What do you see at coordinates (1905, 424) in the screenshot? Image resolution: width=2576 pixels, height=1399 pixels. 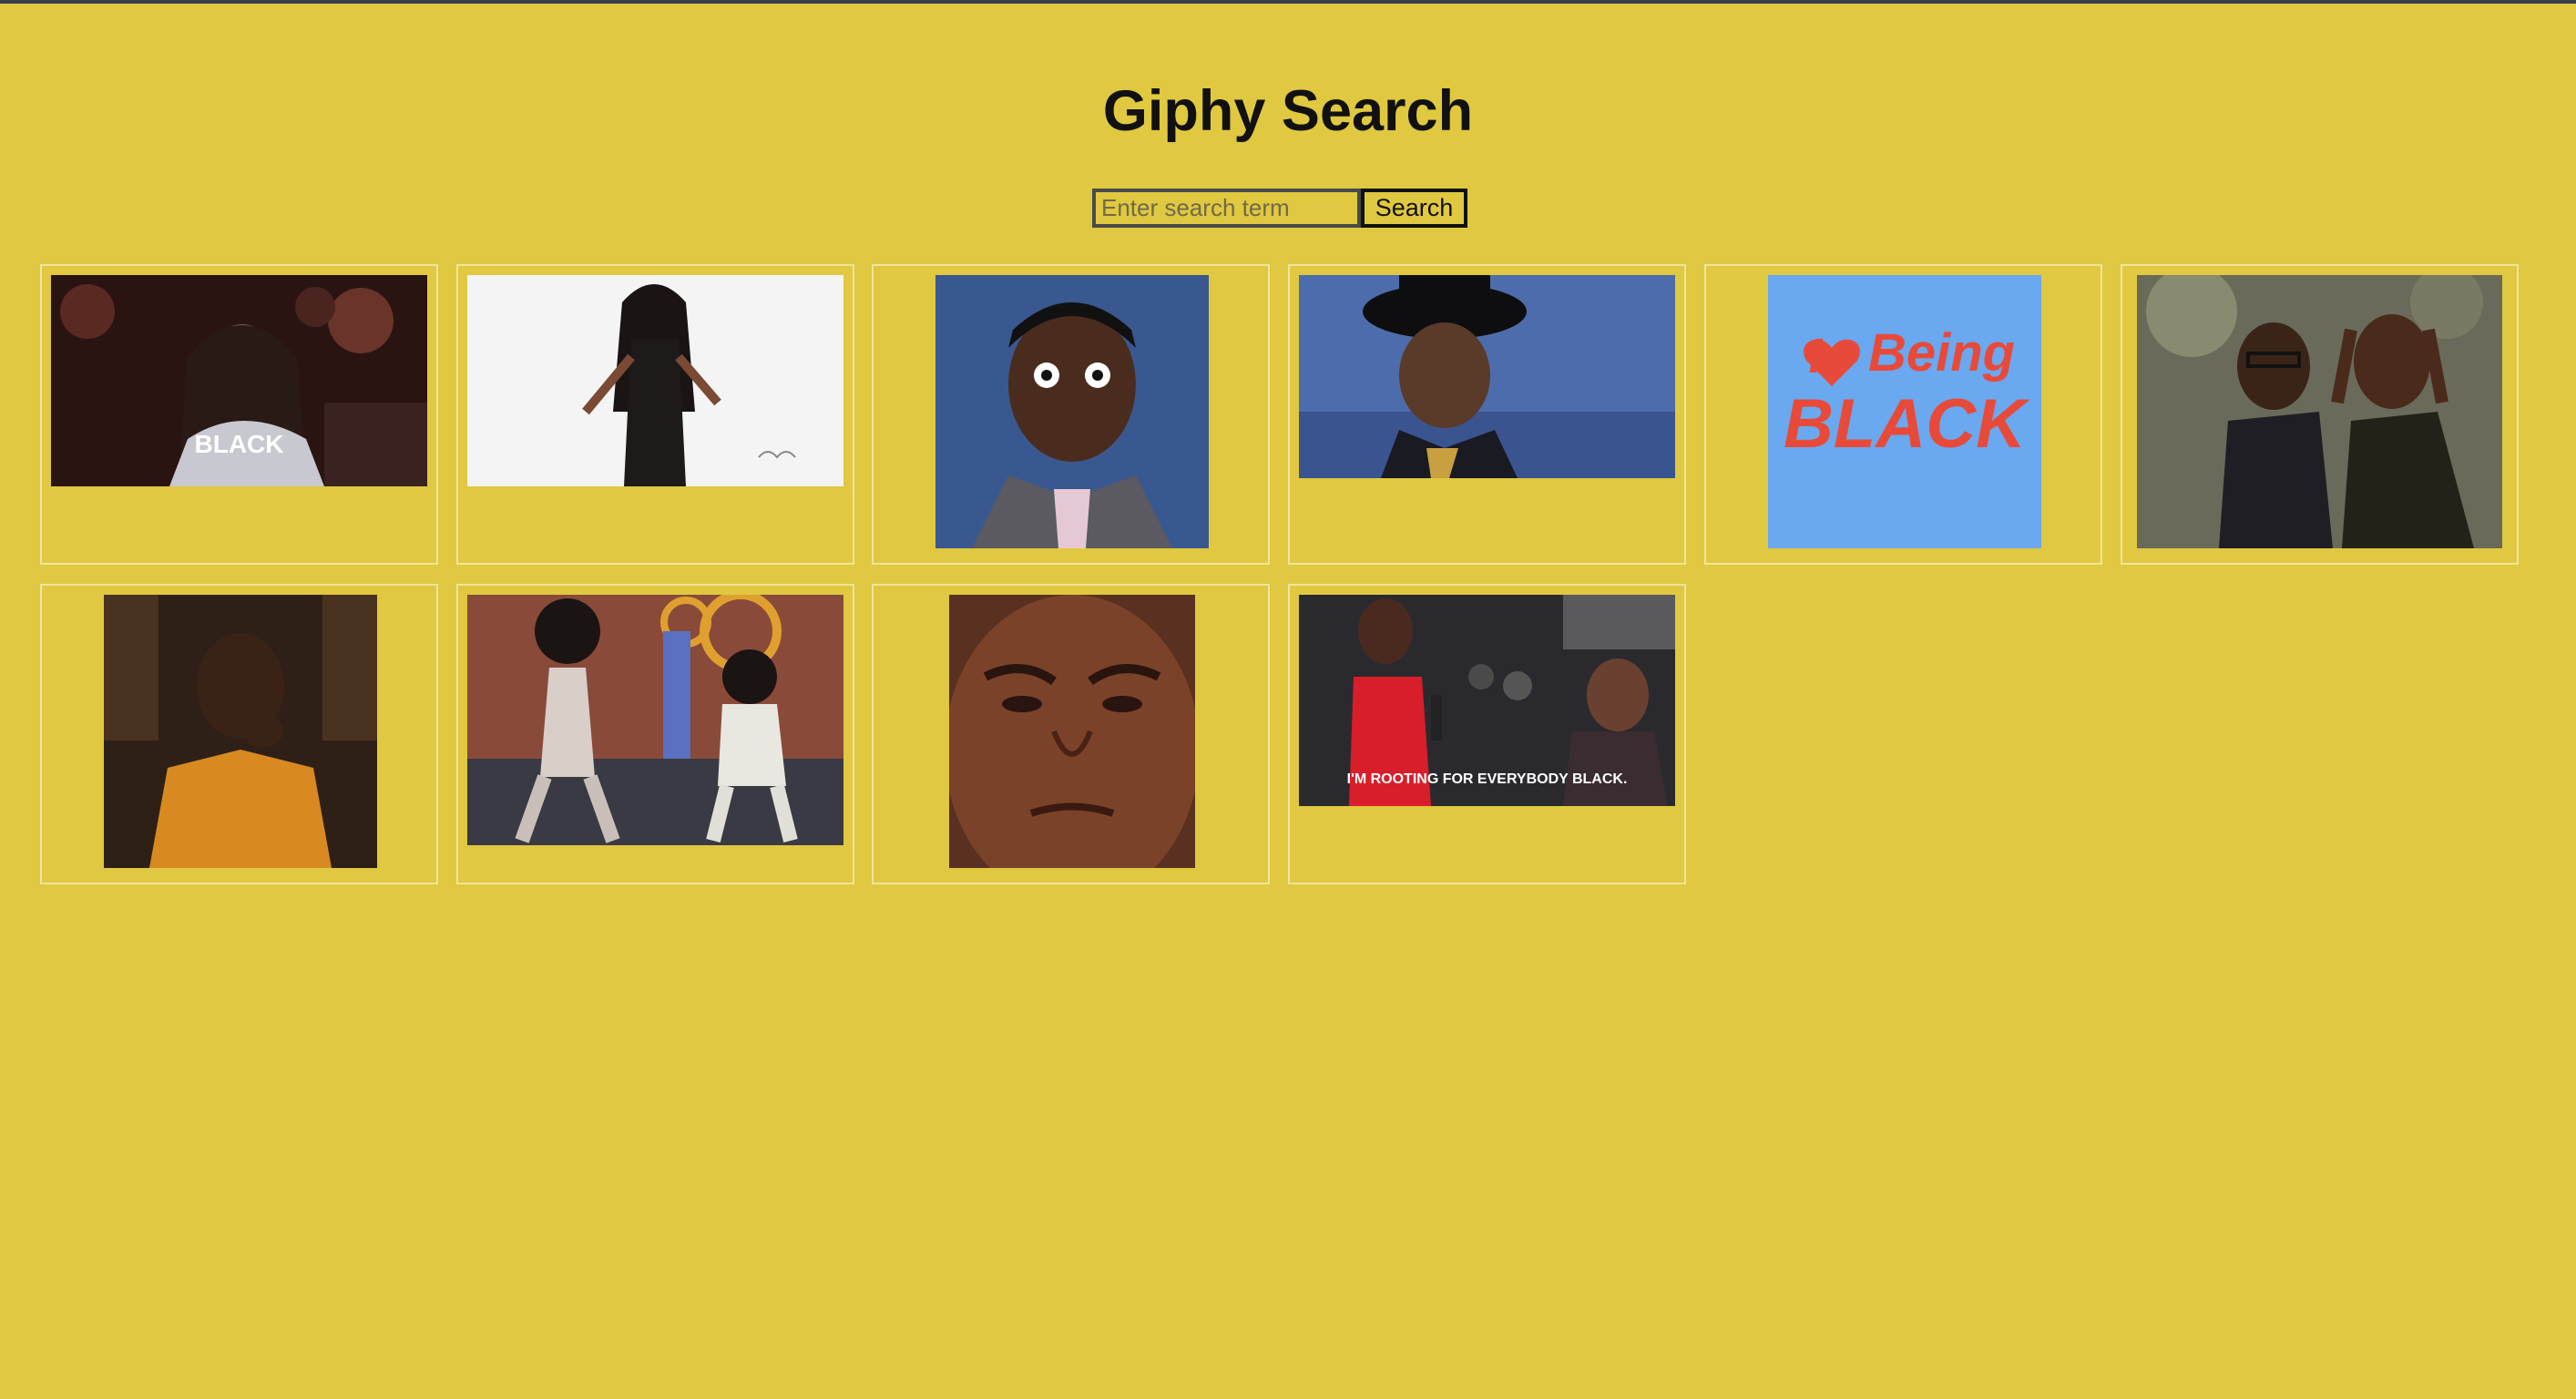 I see `gif-caption-5-c: BLACK` at bounding box center [1905, 424].